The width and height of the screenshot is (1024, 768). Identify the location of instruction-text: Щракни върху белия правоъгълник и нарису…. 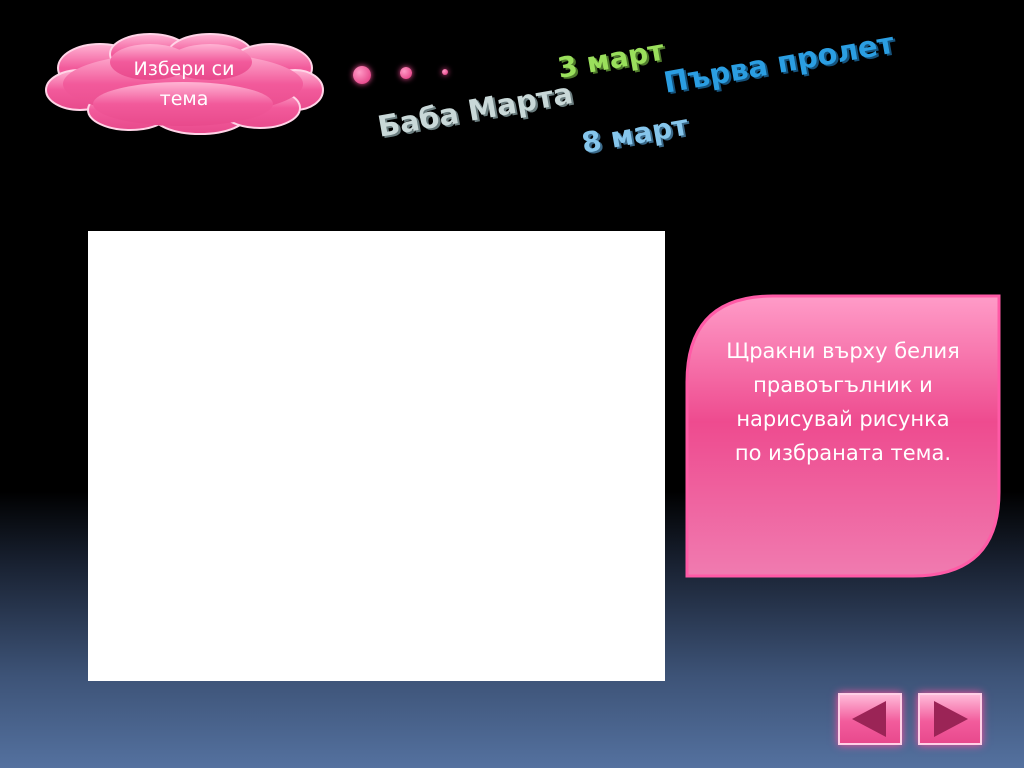
(843, 402).